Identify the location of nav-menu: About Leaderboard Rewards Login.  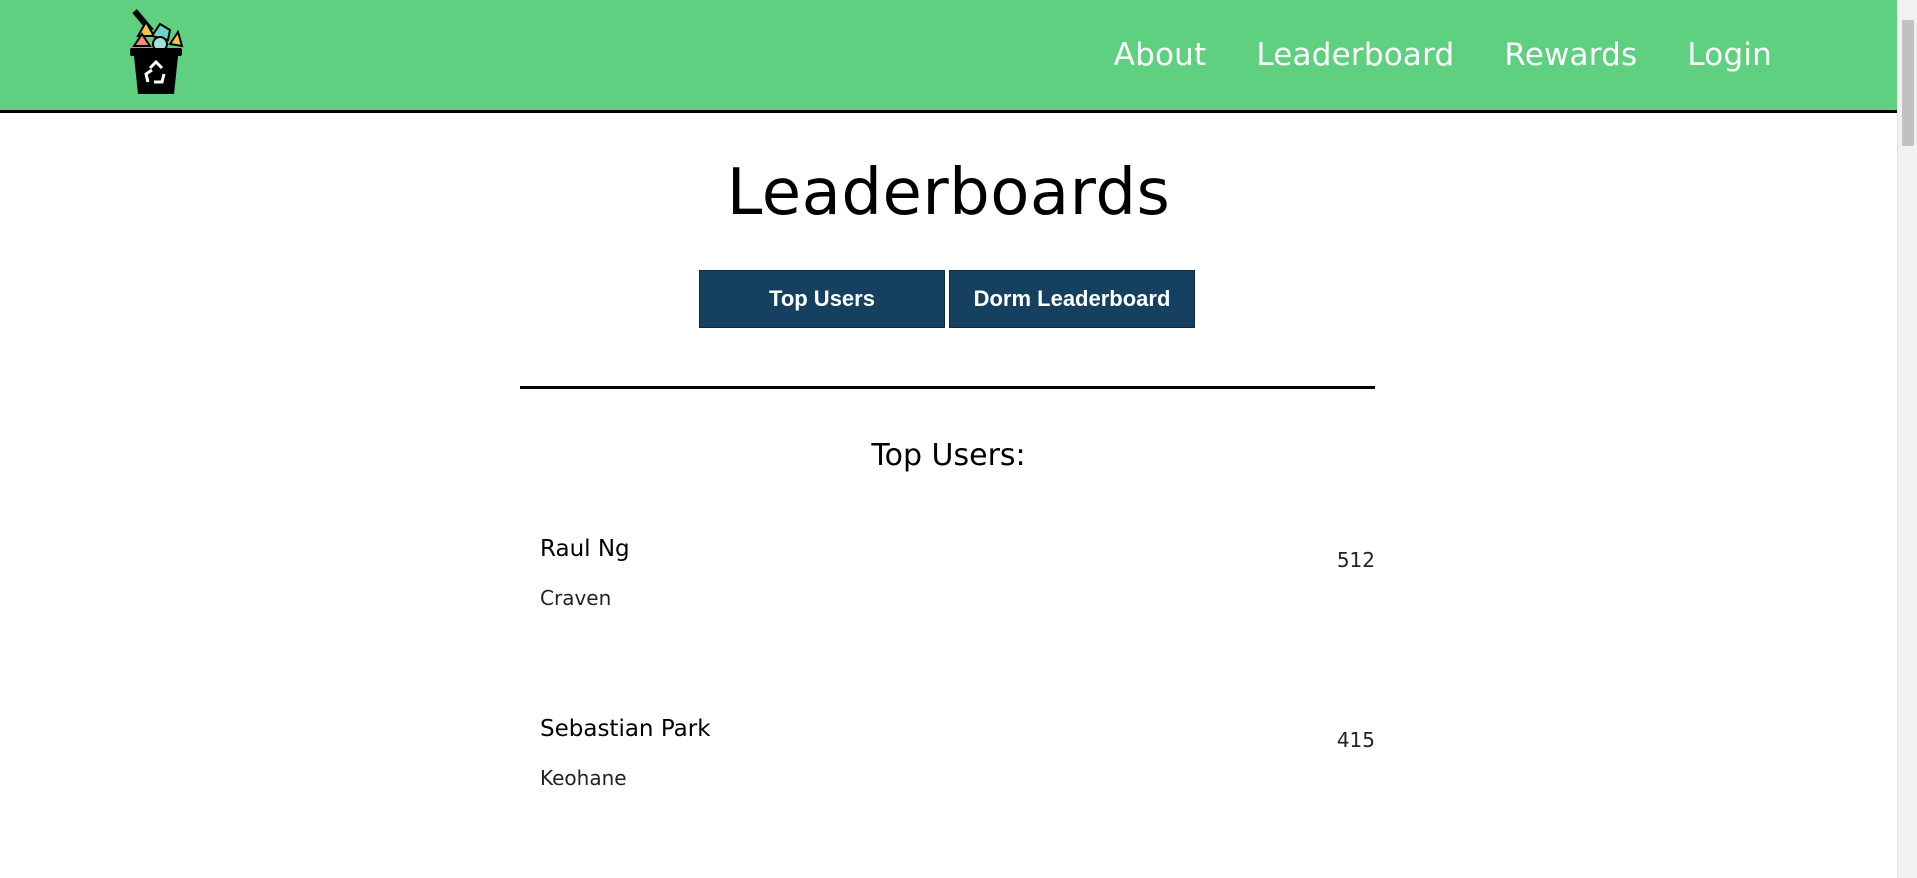
(1443, 55).